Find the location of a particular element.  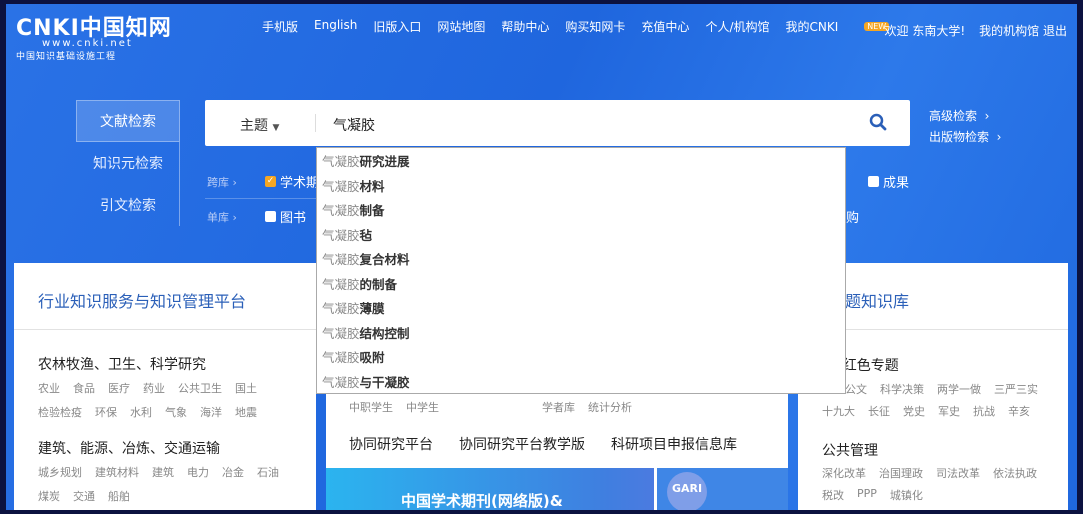

tag-link: 十九大 is located at coordinates (838, 411).